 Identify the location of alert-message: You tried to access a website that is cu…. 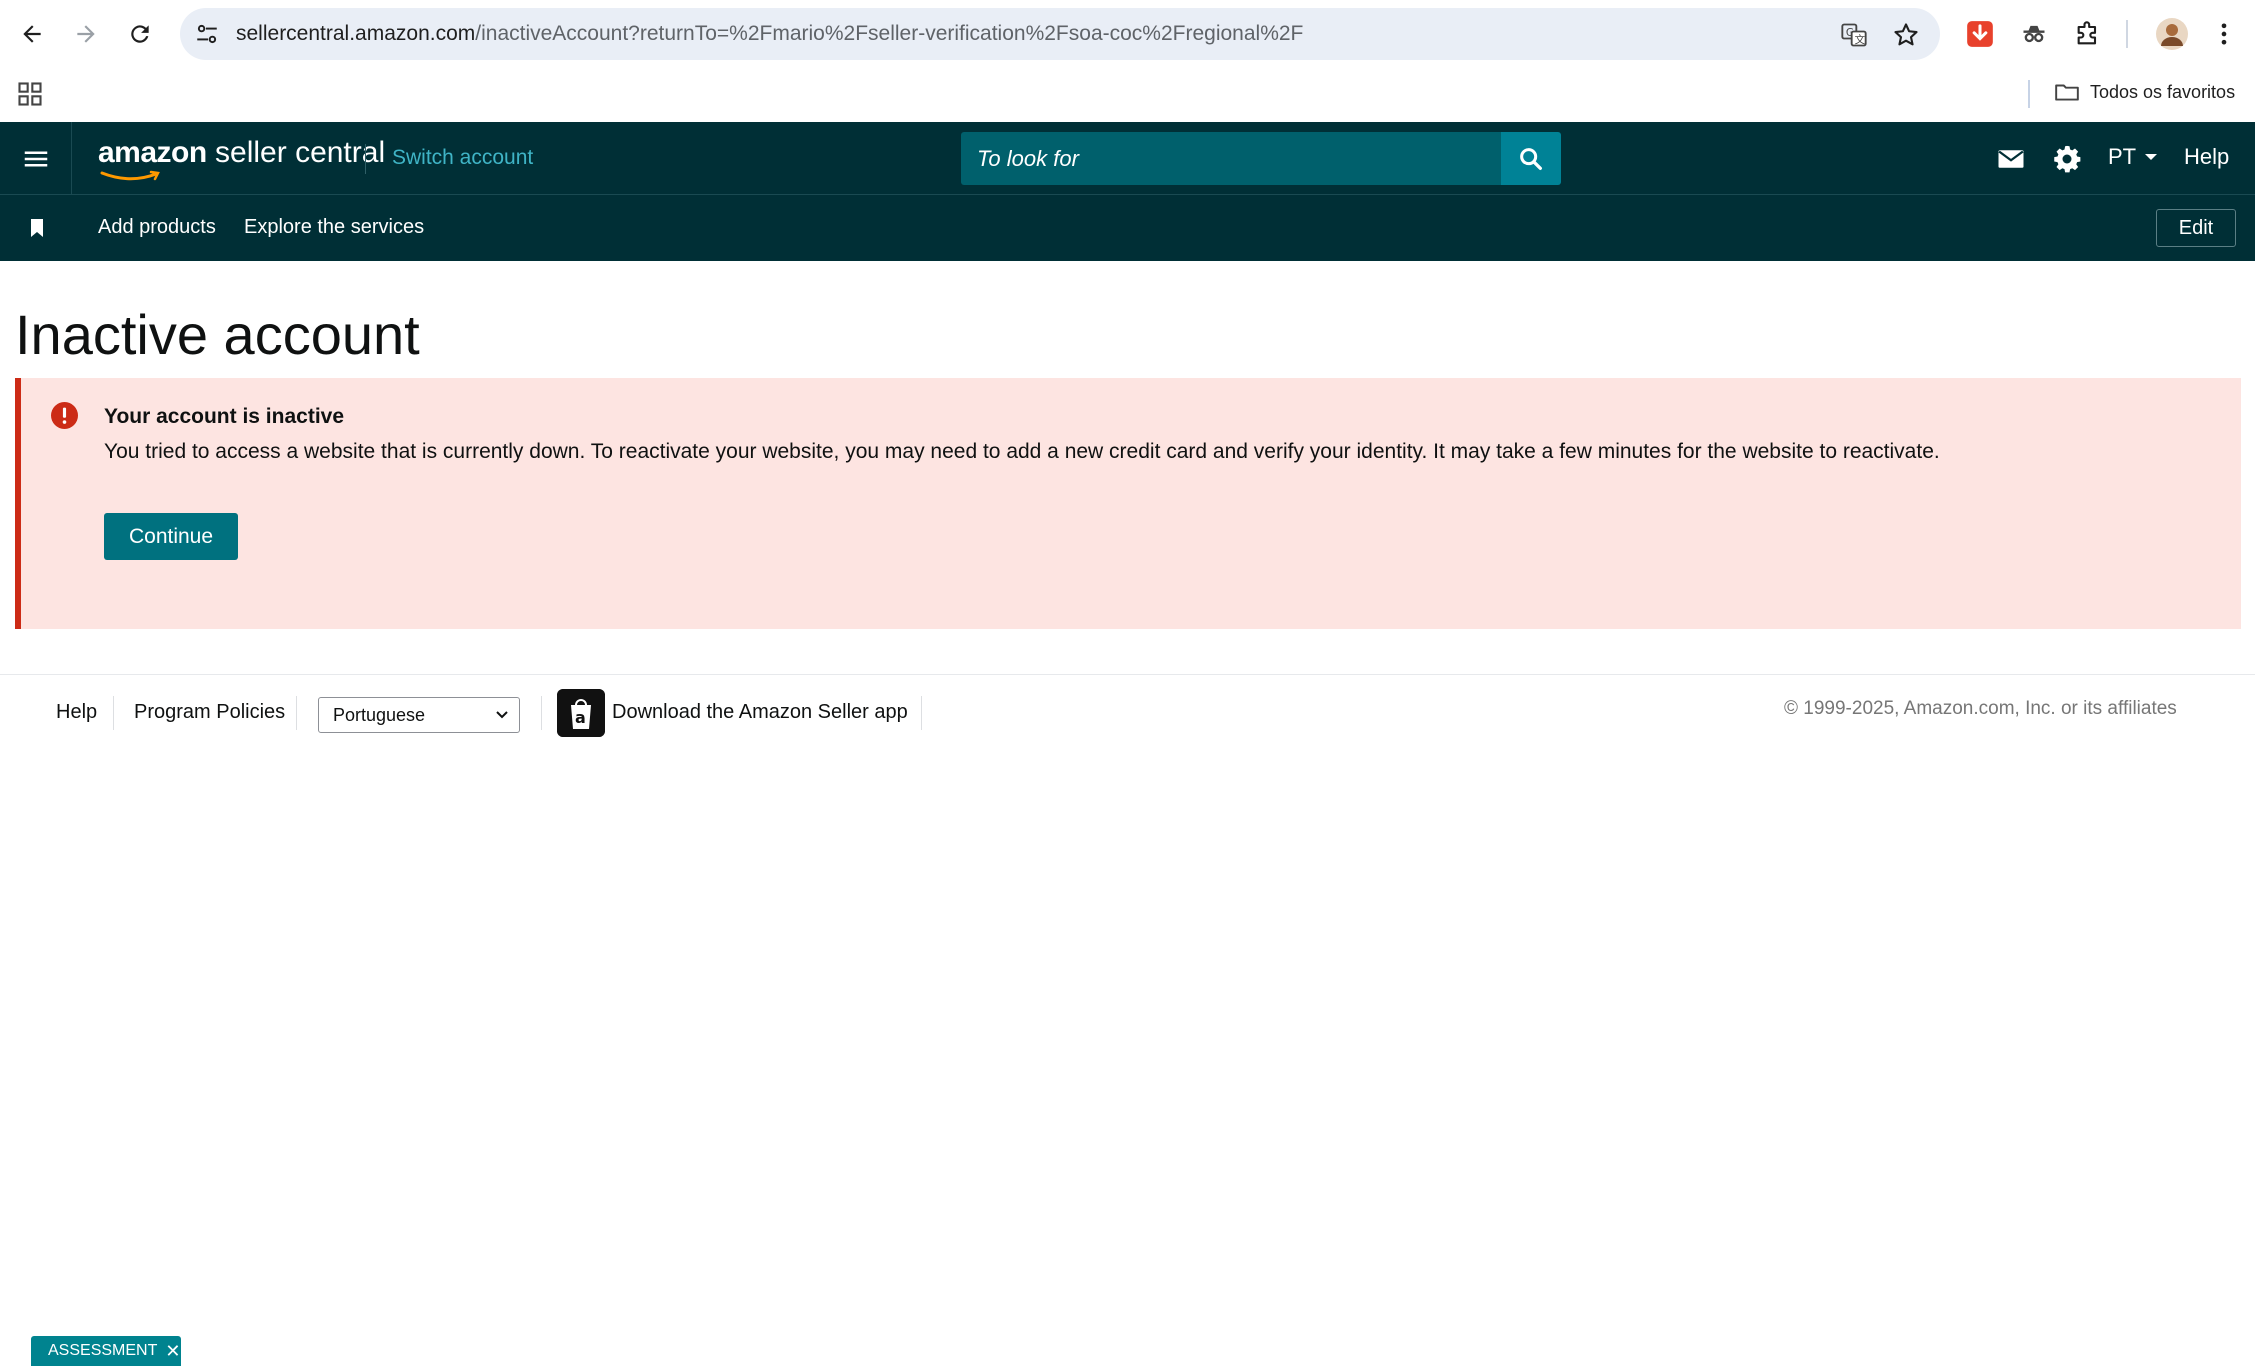
(1022, 451).